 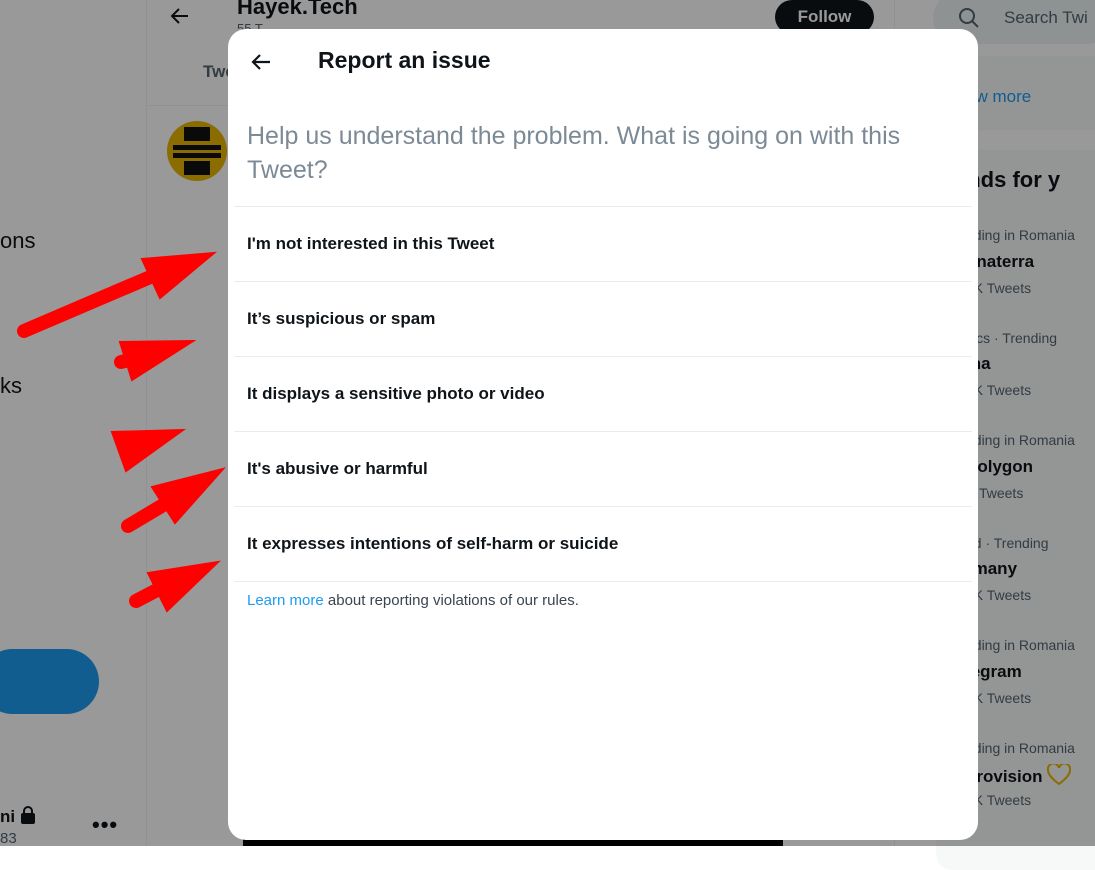 What do you see at coordinates (451, 600) in the screenshot?
I see `footer-text: about reporting violations of our rules.` at bounding box center [451, 600].